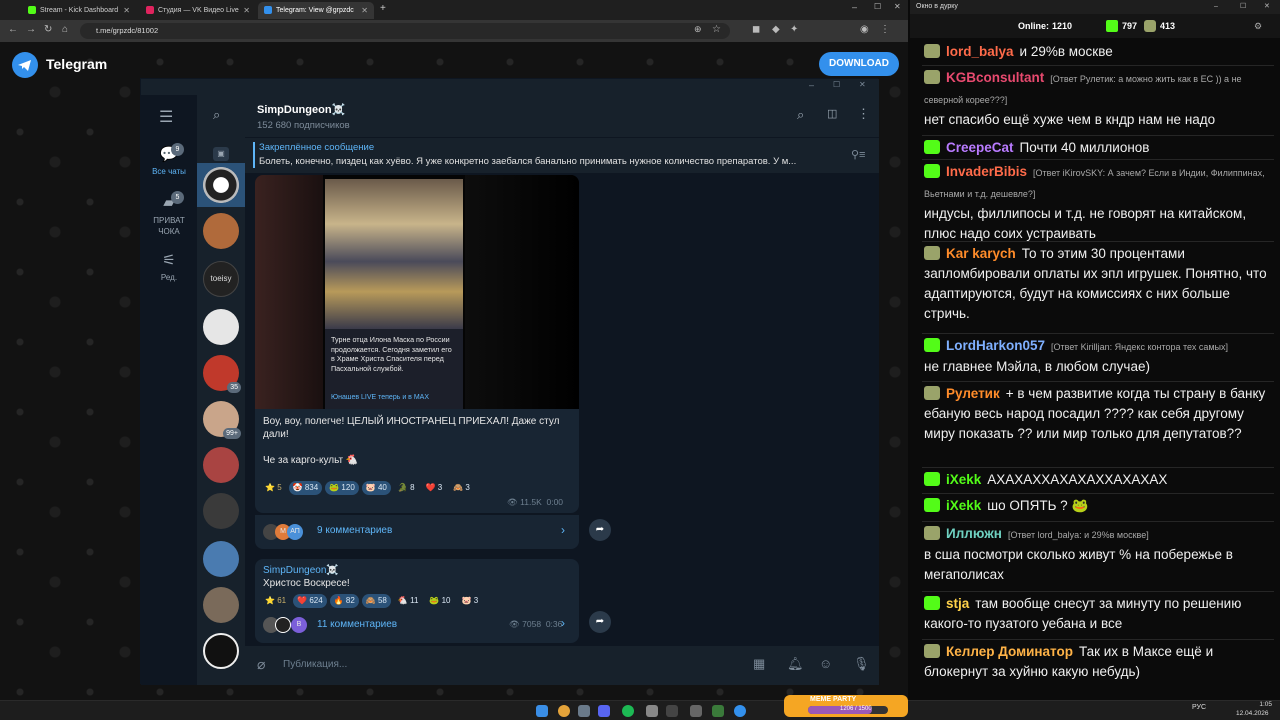 The image size is (1280, 720). What do you see at coordinates (383, 8) in the screenshot?
I see `new-tab-button: +` at bounding box center [383, 8].